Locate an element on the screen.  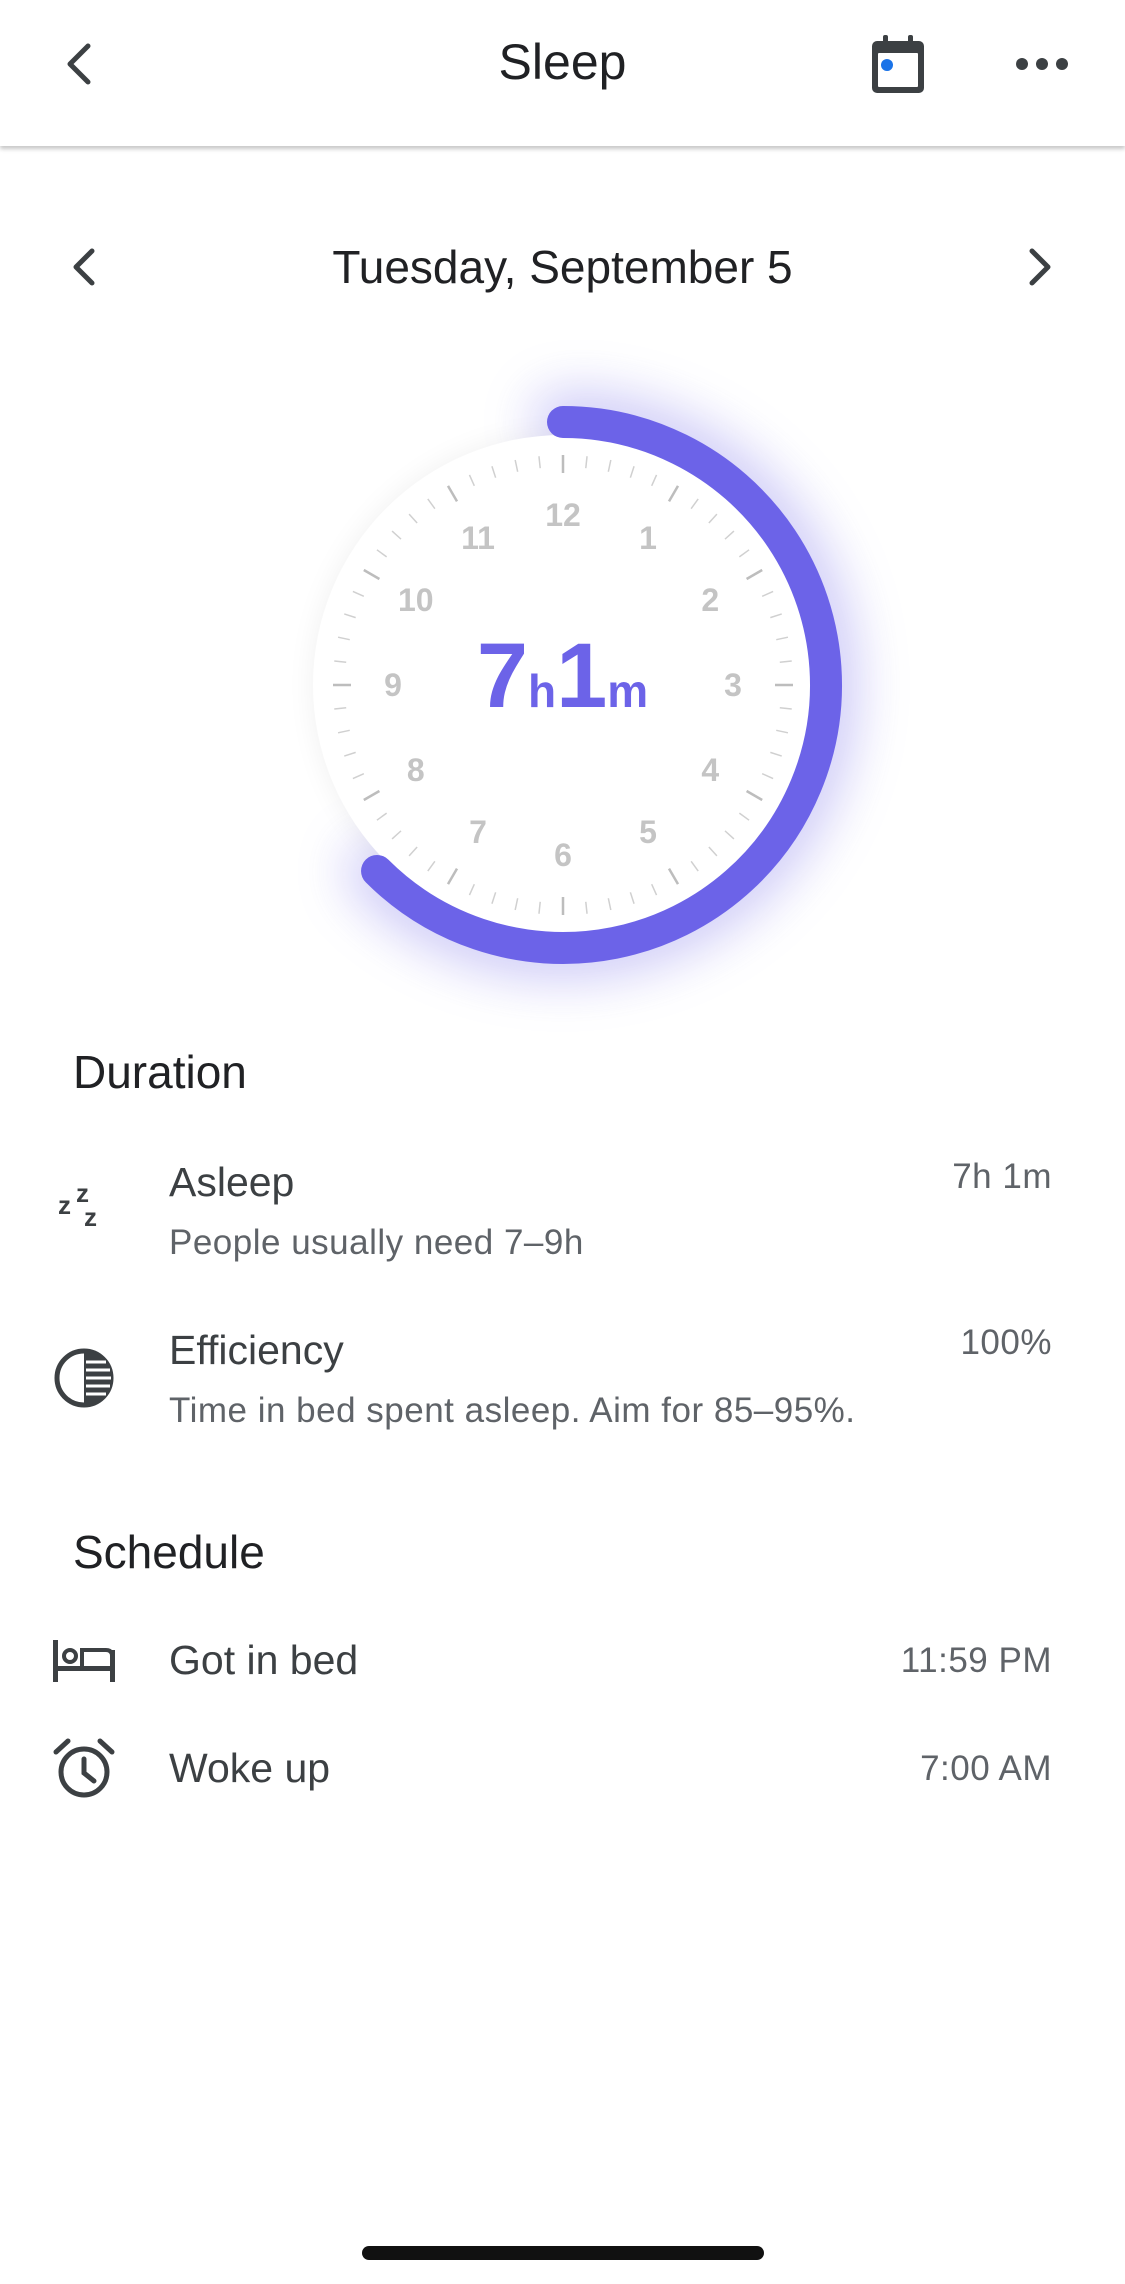
chevron-right-icon is located at coordinates (1040, 267).